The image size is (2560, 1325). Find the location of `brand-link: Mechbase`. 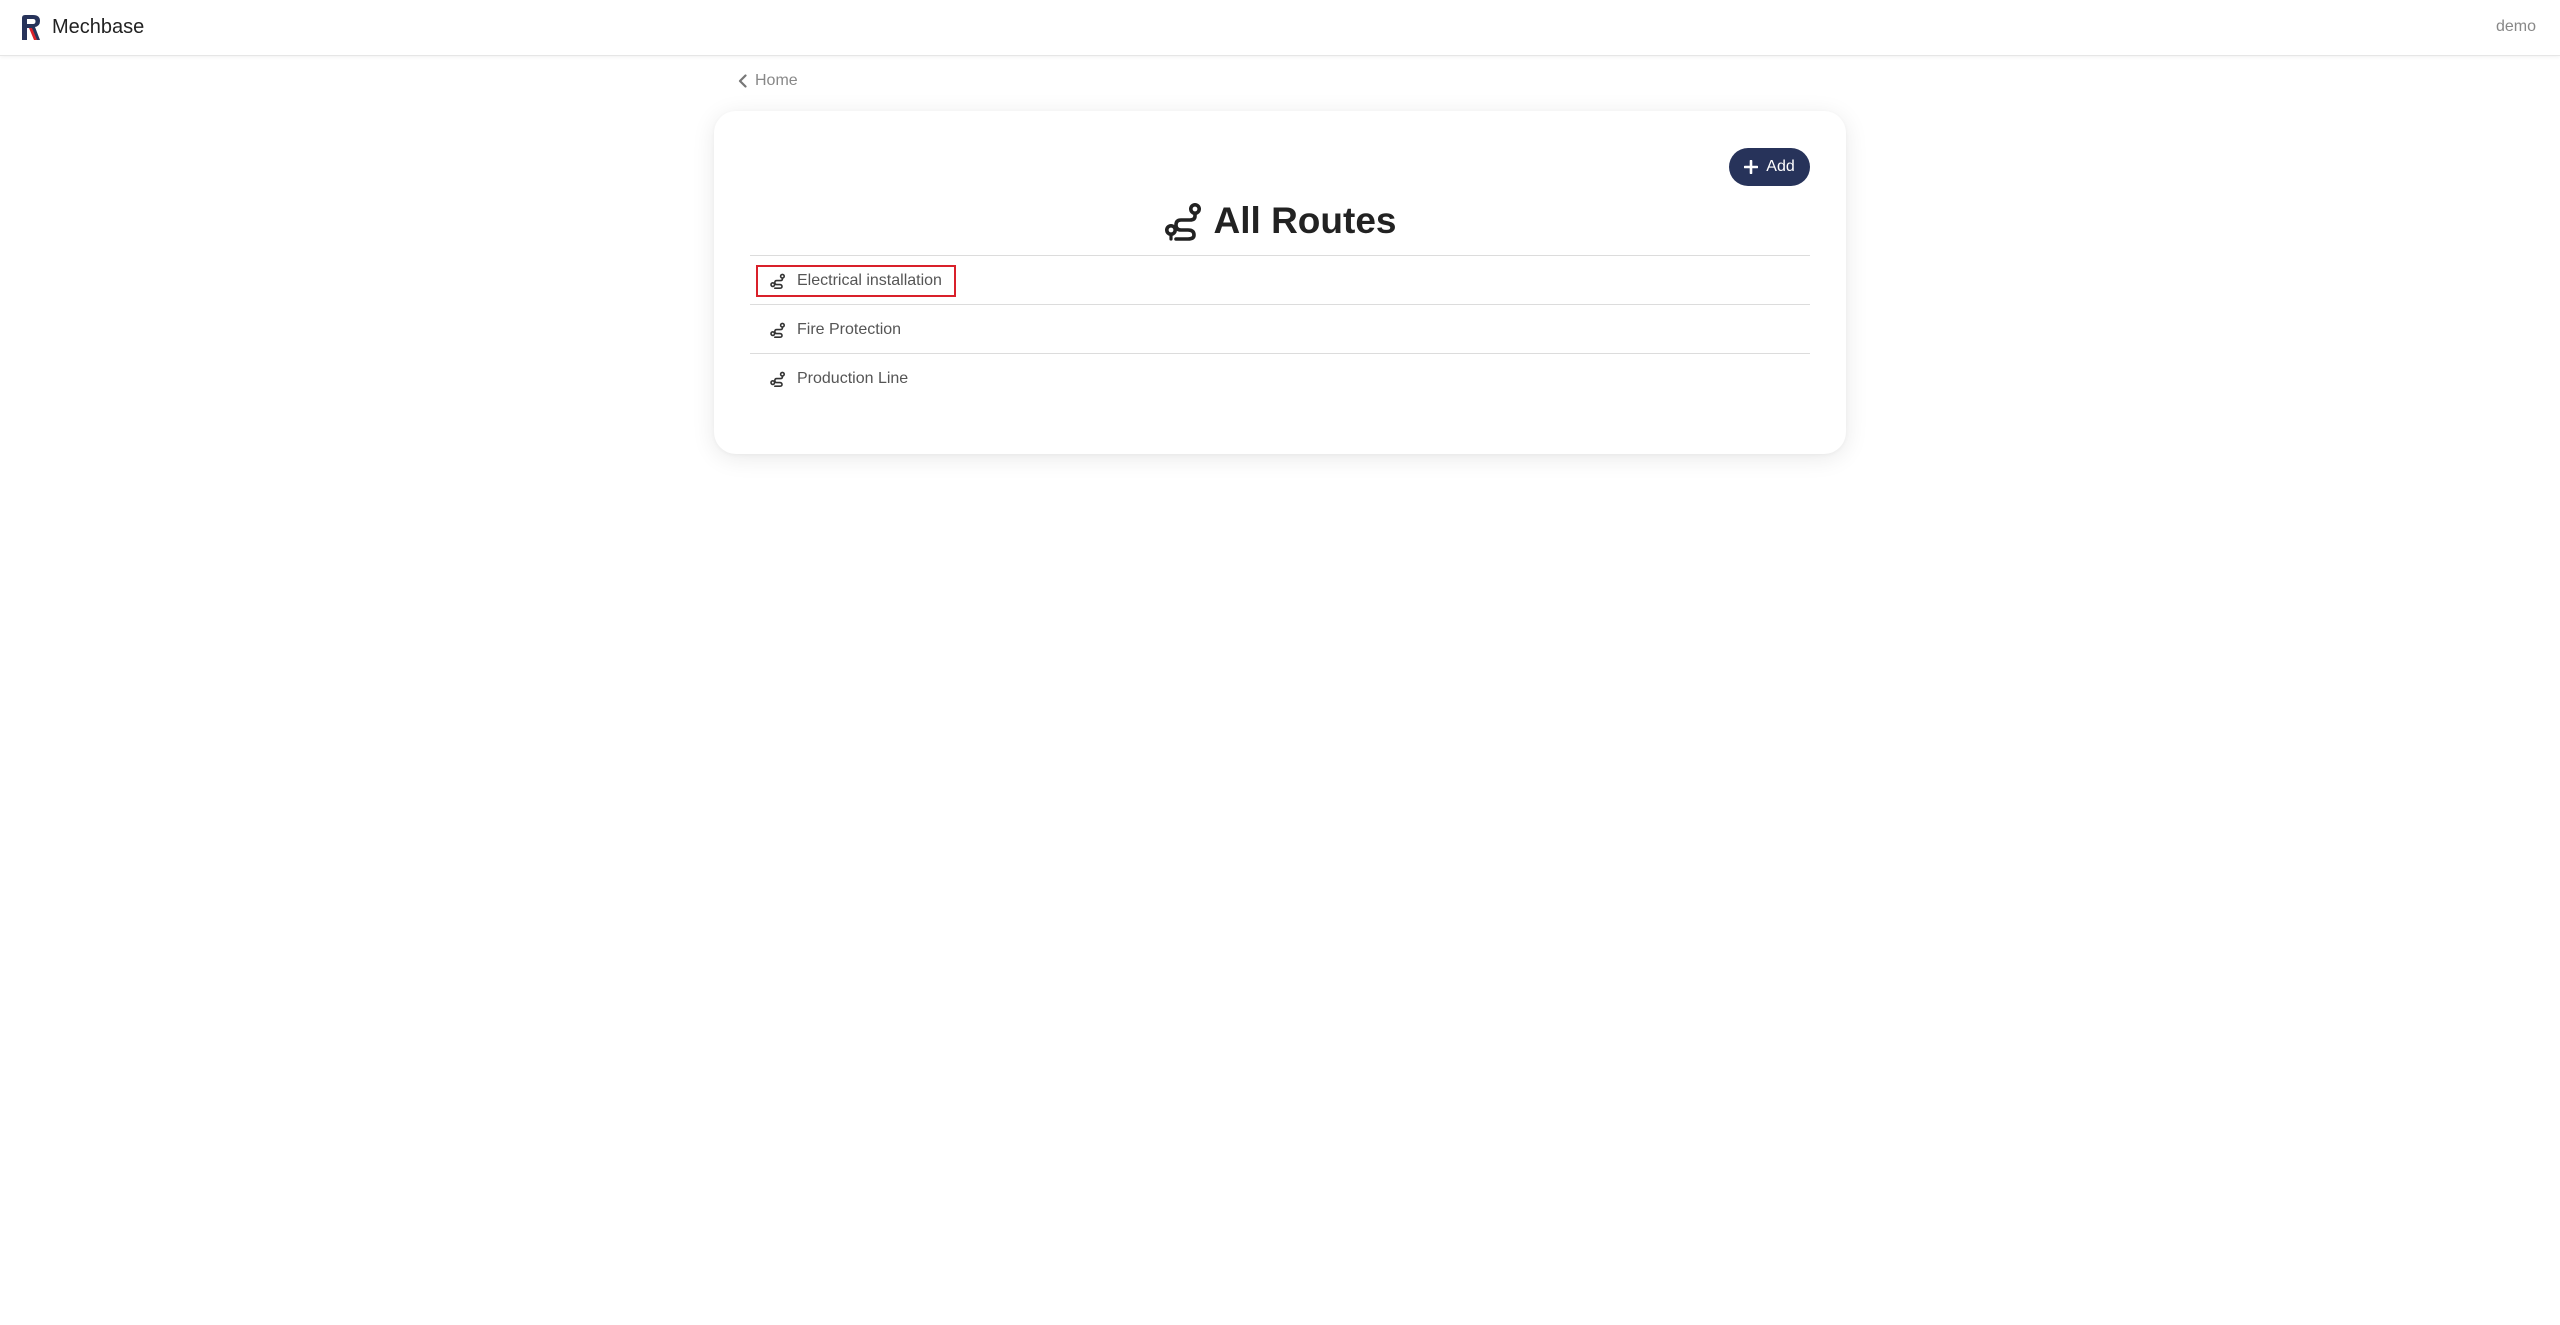

brand-link: Mechbase is located at coordinates (82, 27).